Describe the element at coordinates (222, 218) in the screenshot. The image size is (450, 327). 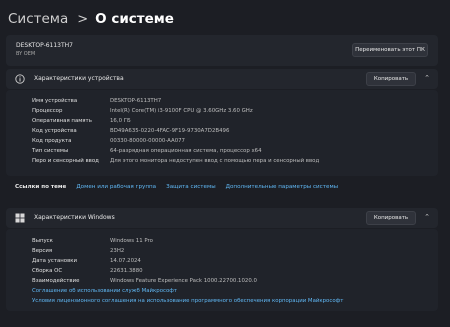
I see `windows-specs-header: Характеристики Windows Копировать ⌃` at that location.